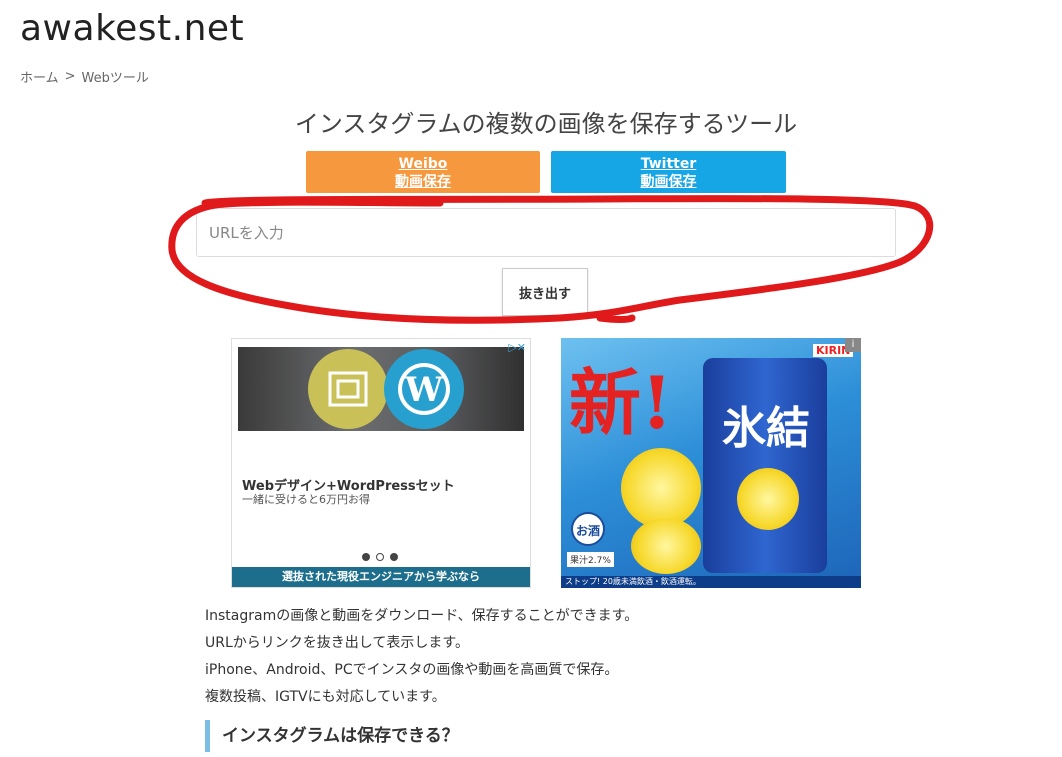 This screenshot has width=1062, height=757. Describe the element at coordinates (711, 582) in the screenshot. I see `ad-warning-footer: ストップ! 20歳未満飲酒・飲酒運転。` at that location.